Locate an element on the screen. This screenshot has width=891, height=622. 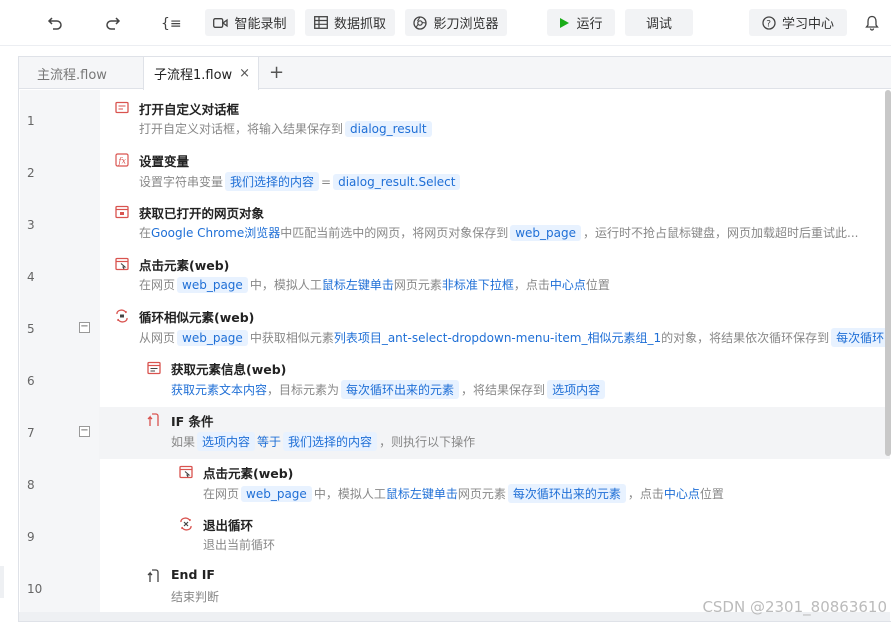
help-icon: ? is located at coordinates (769, 22).